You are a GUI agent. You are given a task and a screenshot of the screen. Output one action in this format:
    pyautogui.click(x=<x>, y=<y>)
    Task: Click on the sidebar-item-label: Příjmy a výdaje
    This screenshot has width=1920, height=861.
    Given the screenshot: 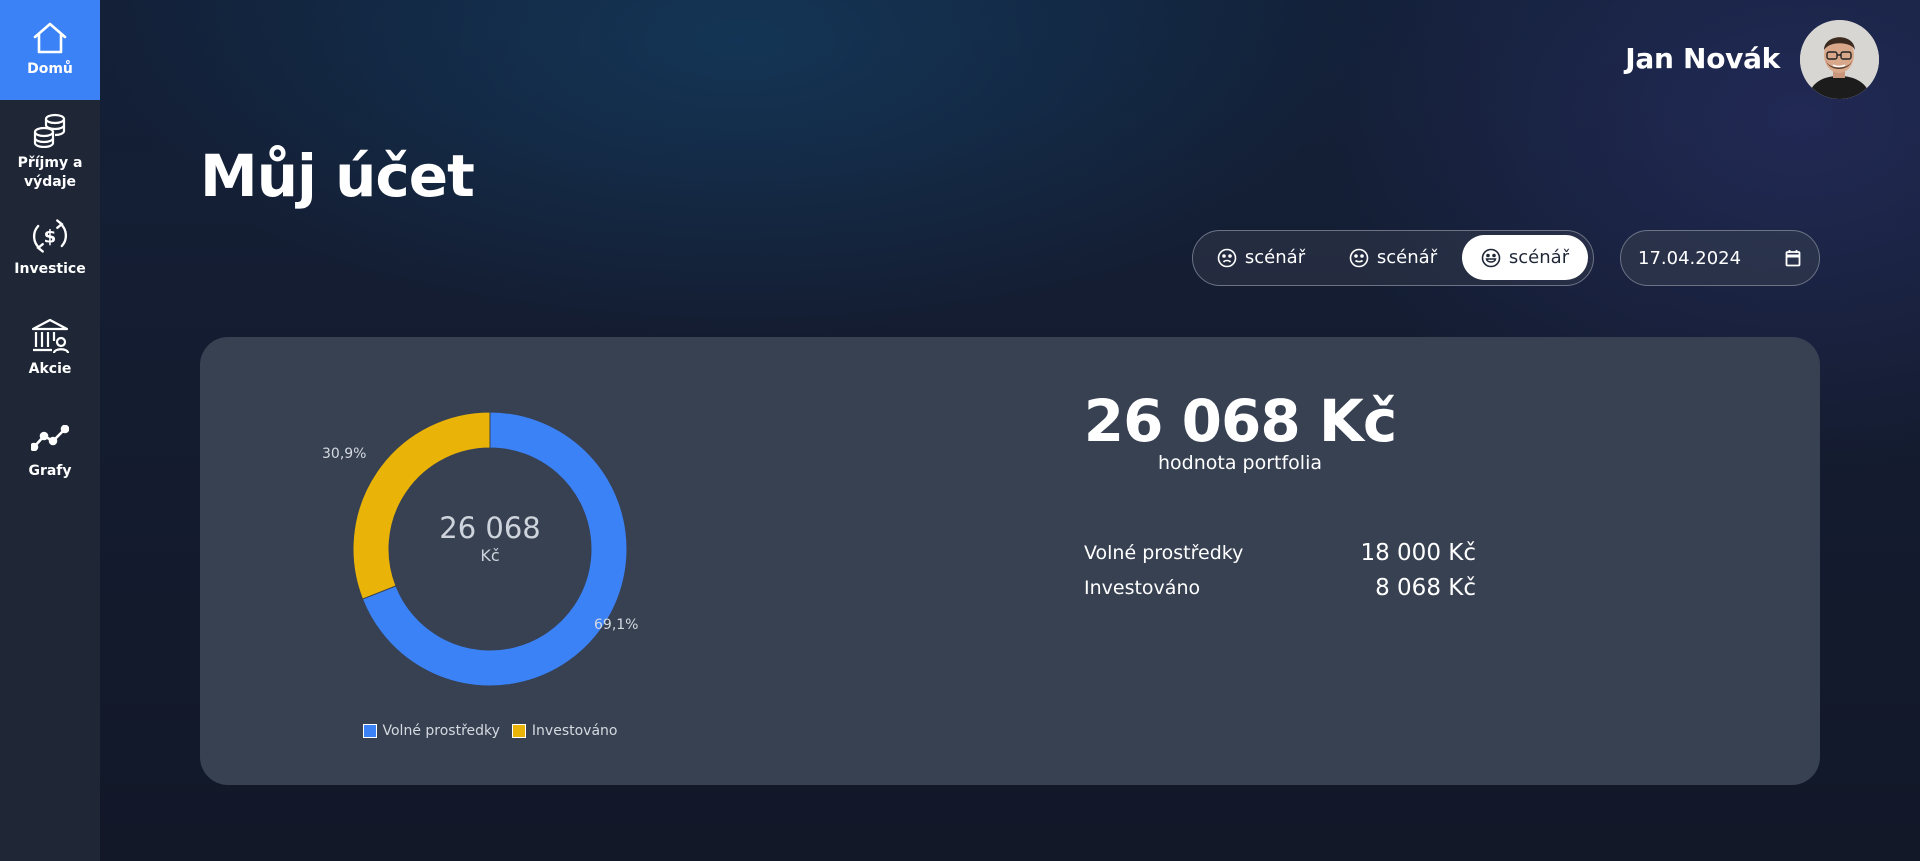 What is the action you would take?
    pyautogui.click(x=50, y=172)
    